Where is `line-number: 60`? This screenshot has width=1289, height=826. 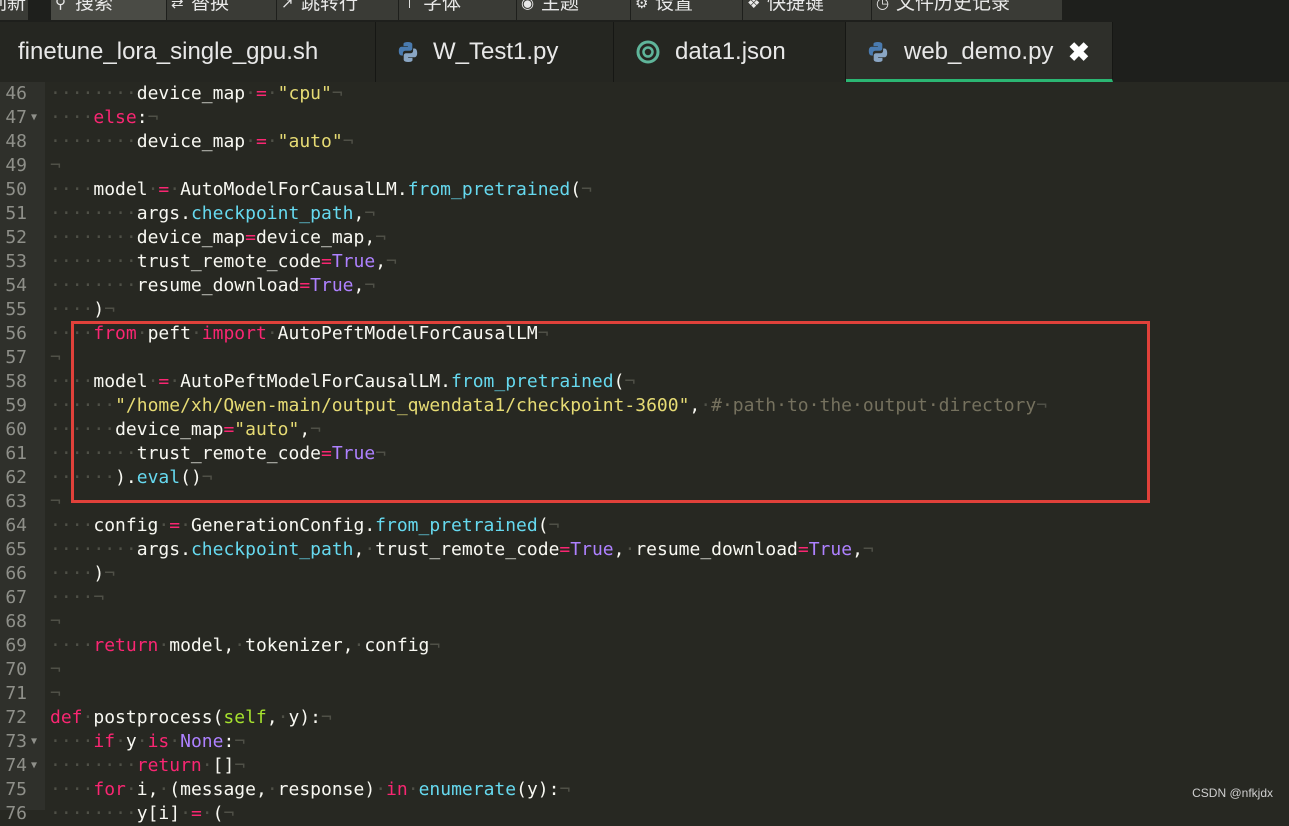 line-number: 60 is located at coordinates (16, 429).